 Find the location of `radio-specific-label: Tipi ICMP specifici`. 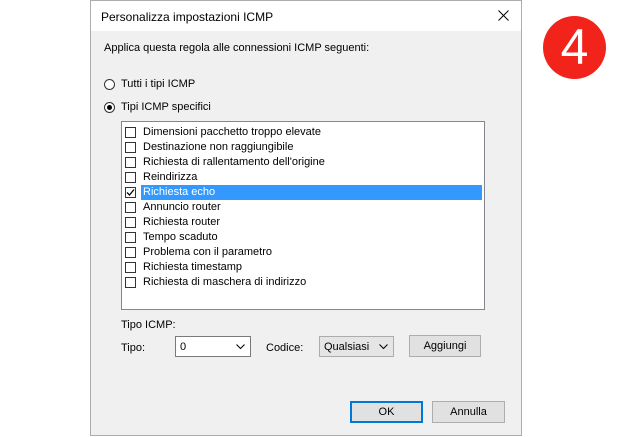

radio-specific-label: Tipi ICMP specifici is located at coordinates (166, 107).